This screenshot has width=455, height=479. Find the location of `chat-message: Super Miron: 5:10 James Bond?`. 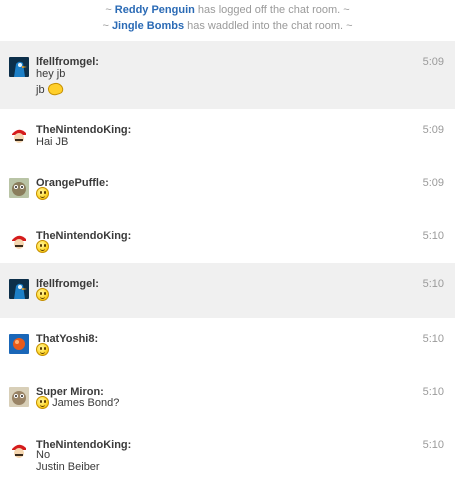

chat-message: Super Miron: 5:10 James Bond? is located at coordinates (227, 397).